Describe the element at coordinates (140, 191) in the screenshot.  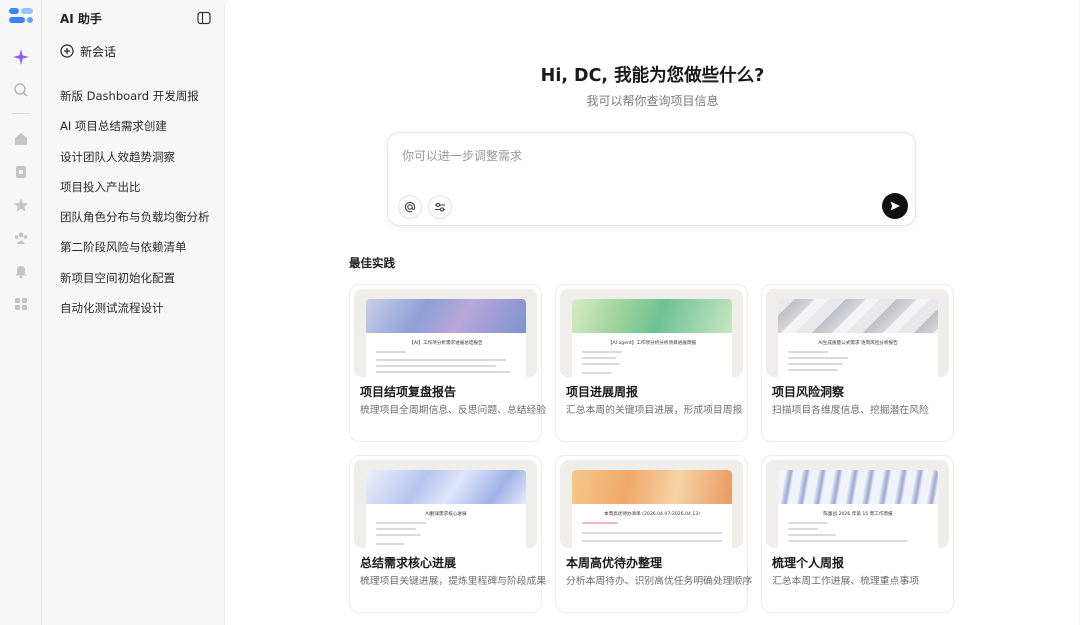
I see `chat-history-item: 项目投入产出比` at that location.